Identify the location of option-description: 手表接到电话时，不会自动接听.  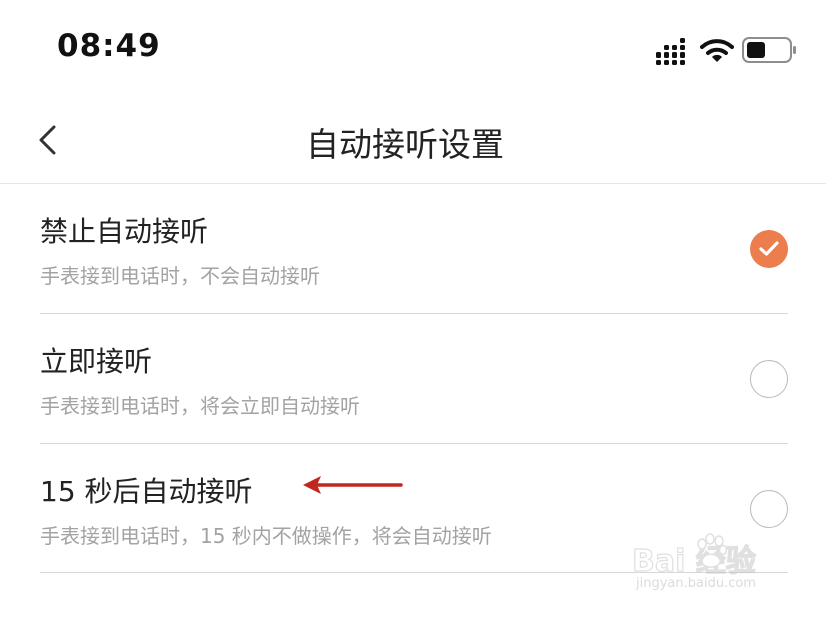
(180, 276).